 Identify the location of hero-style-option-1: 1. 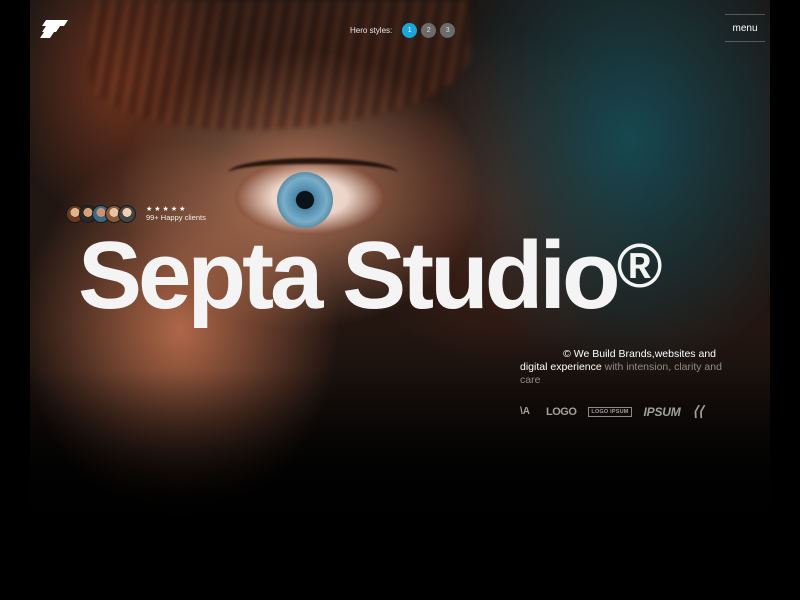
(410, 30).